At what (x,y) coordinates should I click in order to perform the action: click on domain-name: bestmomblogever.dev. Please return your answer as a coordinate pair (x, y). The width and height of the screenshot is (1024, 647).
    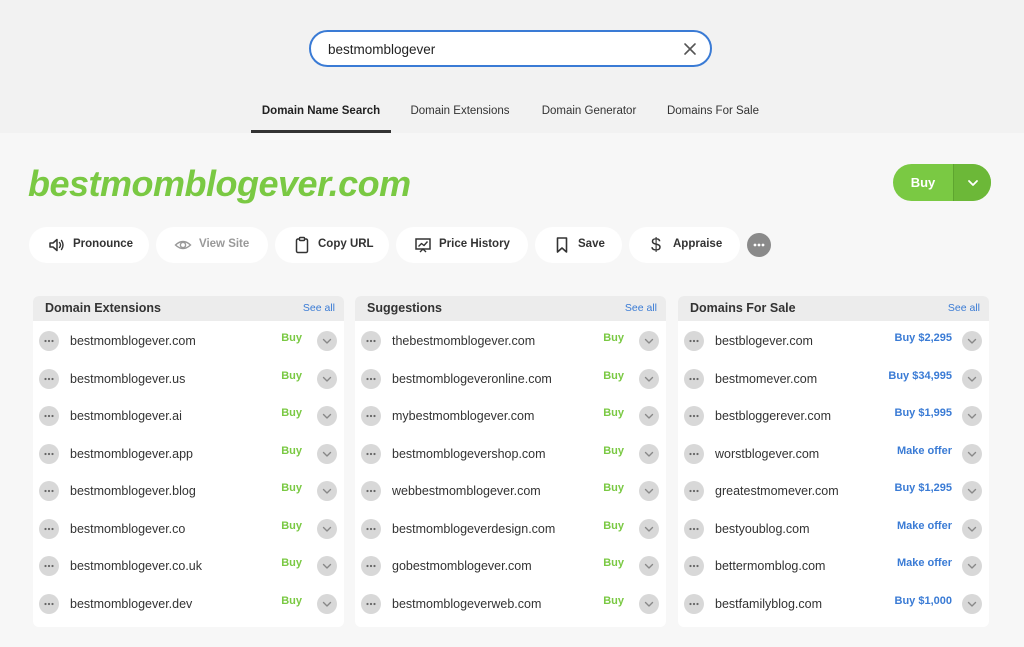
    Looking at the image, I should click on (131, 604).